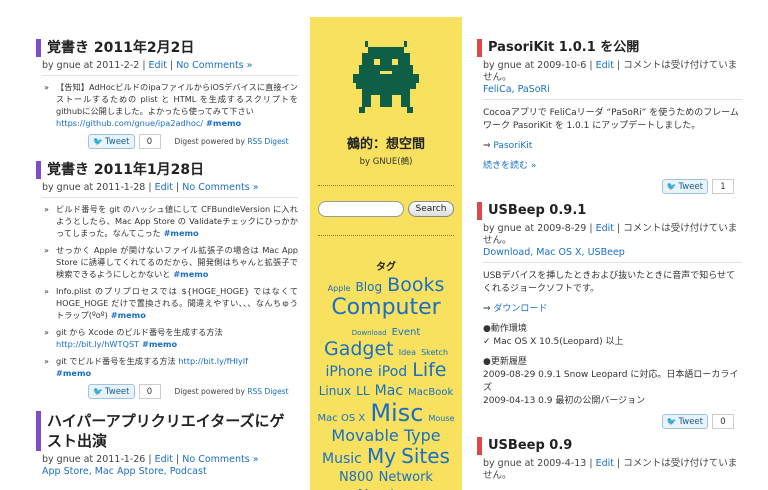  Describe the element at coordinates (520, 309) in the screenshot. I see `download-link: ダウンロード` at that location.